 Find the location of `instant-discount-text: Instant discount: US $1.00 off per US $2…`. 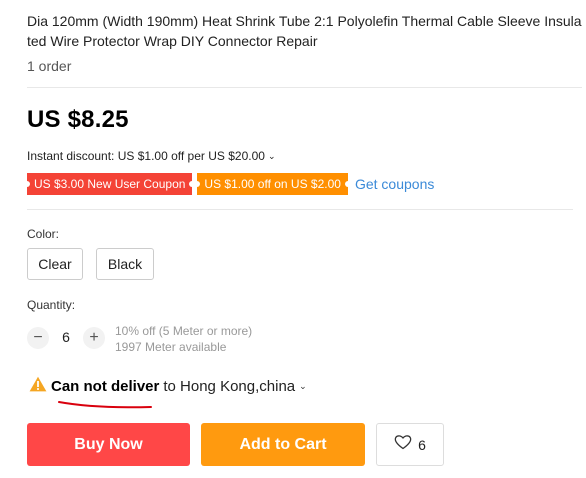

instant-discount-text: Instant discount: US $1.00 off per US $2… is located at coordinates (146, 156).